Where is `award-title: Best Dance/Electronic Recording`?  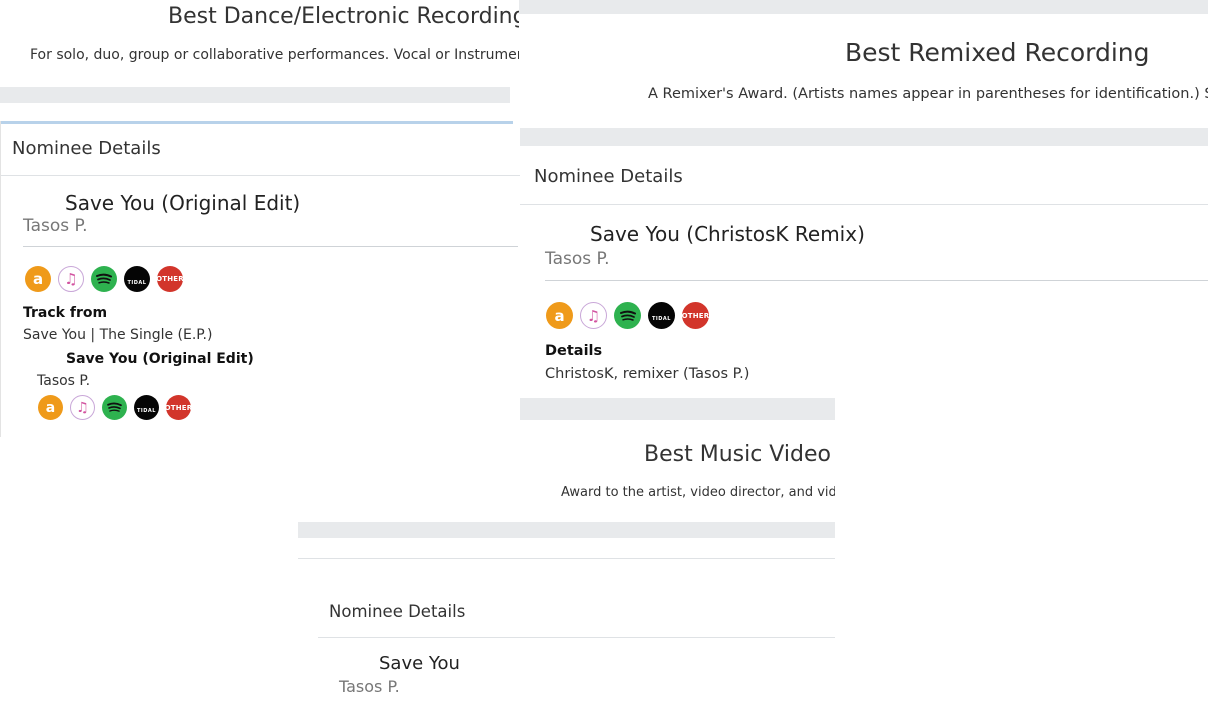 award-title: Best Dance/Electronic Recording is located at coordinates (343, 16).